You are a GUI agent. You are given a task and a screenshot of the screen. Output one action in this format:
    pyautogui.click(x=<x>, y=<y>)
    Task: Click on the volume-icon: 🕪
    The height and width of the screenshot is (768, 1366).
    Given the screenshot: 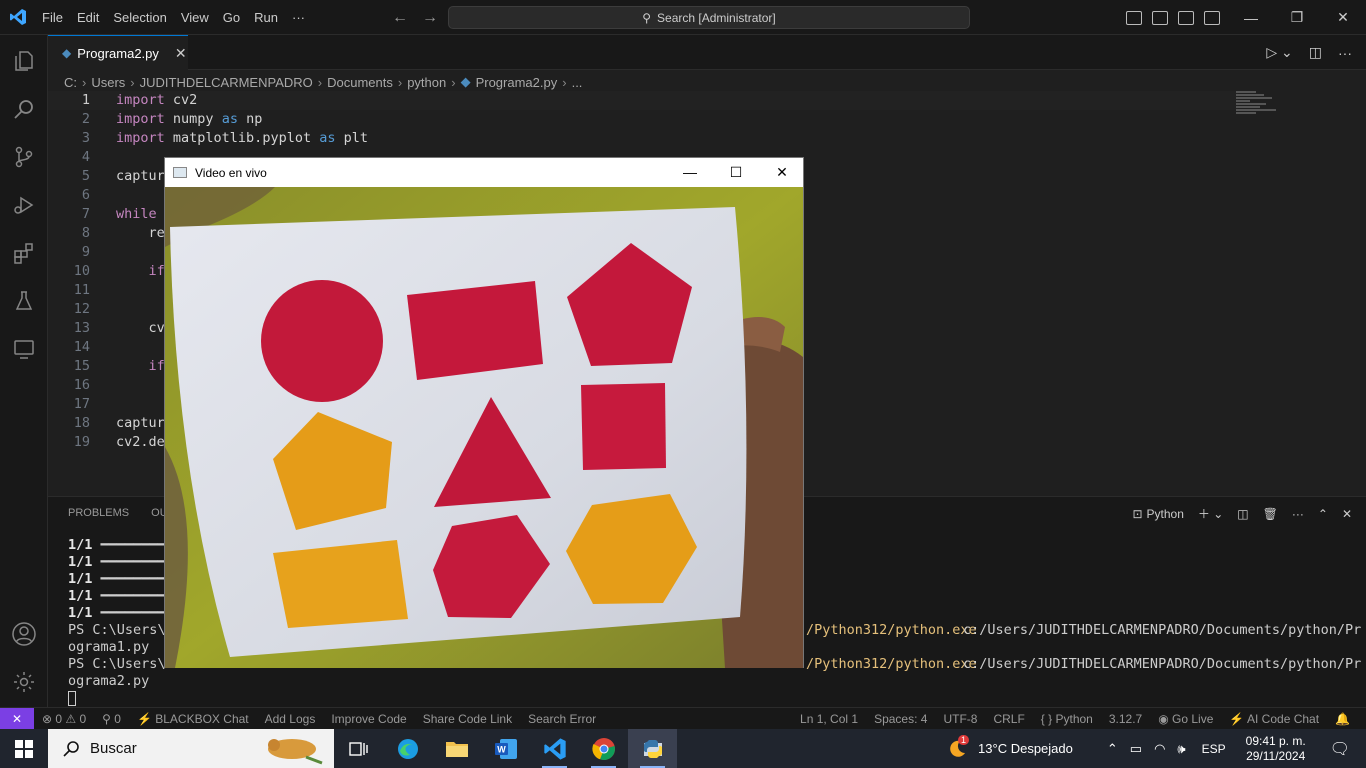 What is the action you would take?
    pyautogui.click(x=1181, y=749)
    